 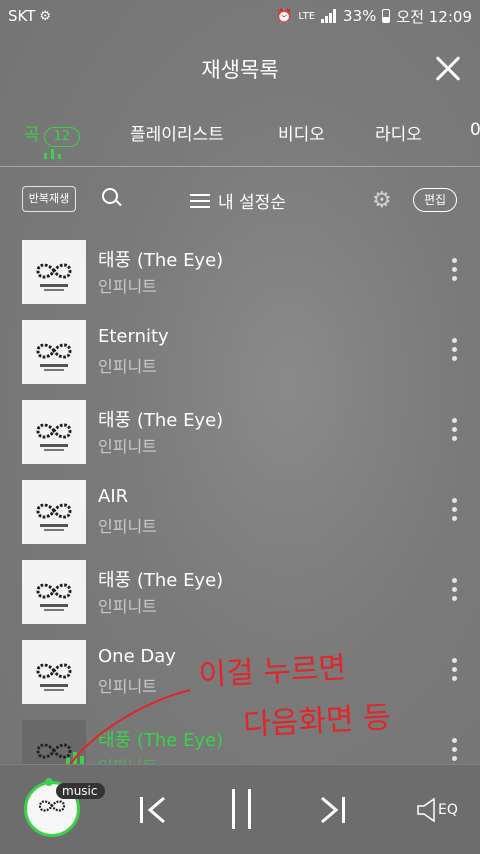 What do you see at coordinates (332, 810) in the screenshot?
I see `next-icon` at bounding box center [332, 810].